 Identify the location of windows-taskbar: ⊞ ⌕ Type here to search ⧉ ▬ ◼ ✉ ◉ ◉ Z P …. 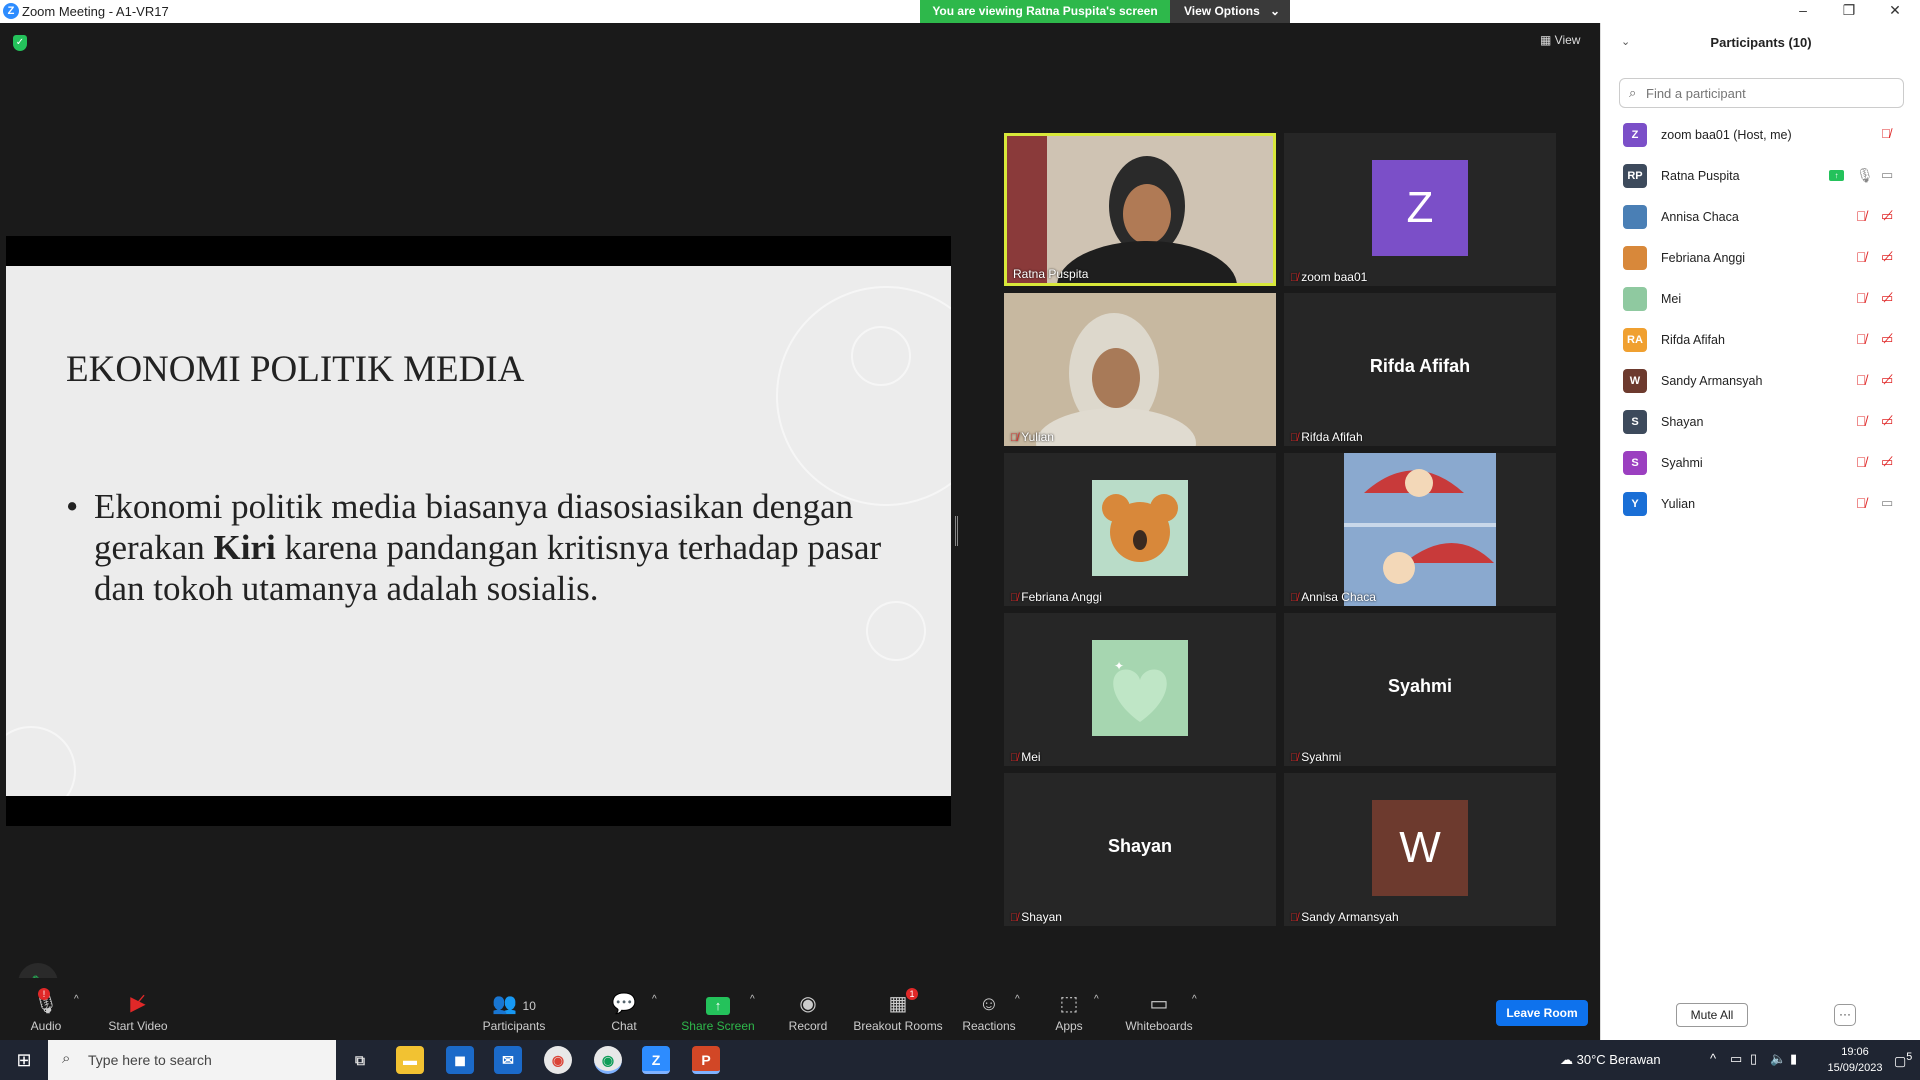
(960, 1060).